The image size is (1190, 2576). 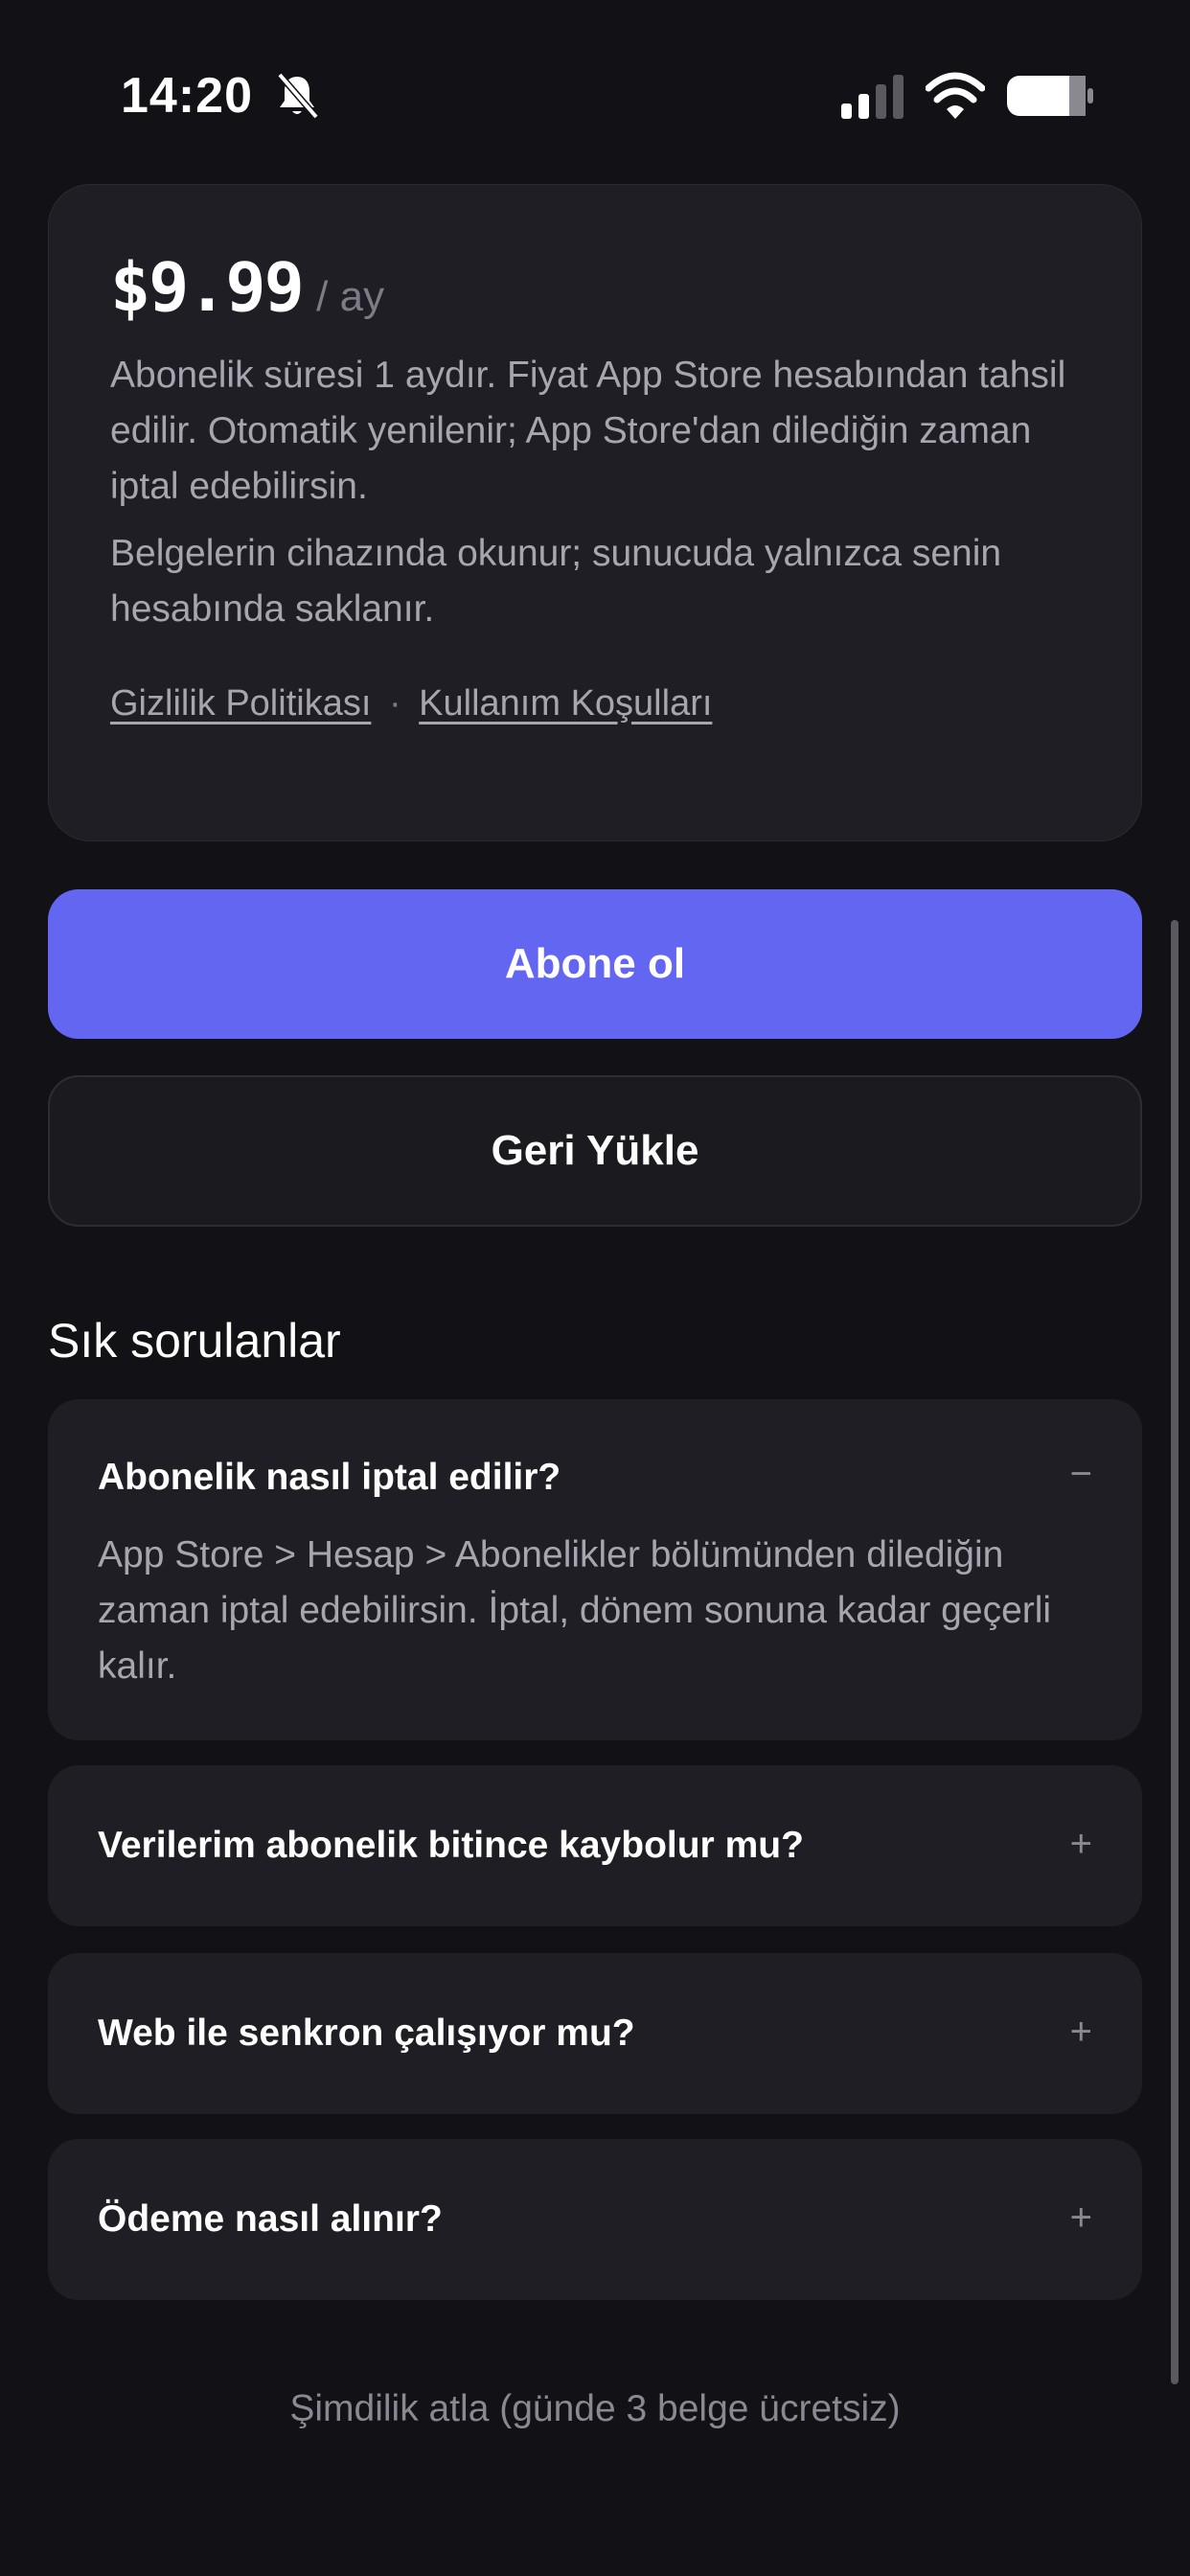 I want to click on legal-links: Gizlilik Politikası · Kullanım Koşulları, so click(x=411, y=703).